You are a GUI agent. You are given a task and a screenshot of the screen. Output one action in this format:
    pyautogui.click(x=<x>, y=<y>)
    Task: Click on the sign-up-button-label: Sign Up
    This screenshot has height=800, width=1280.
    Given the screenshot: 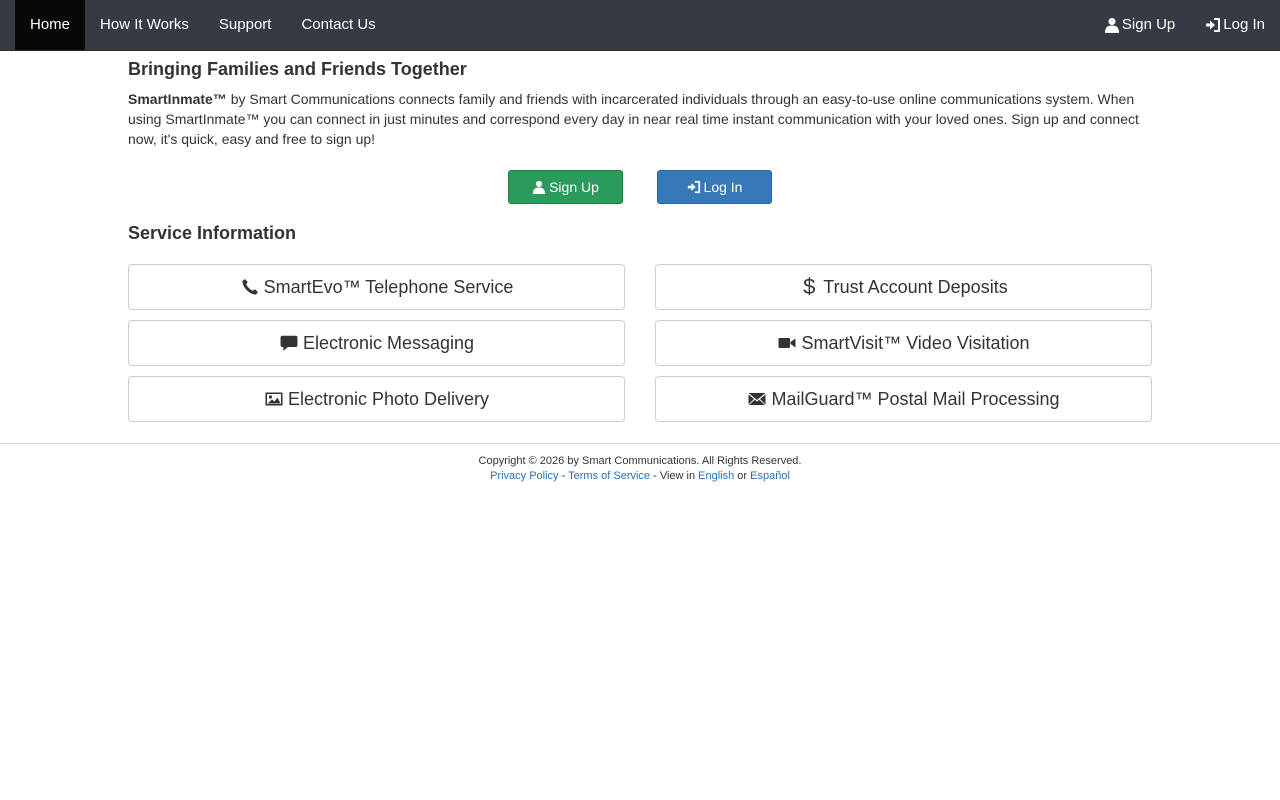 What is the action you would take?
    pyautogui.click(x=574, y=187)
    